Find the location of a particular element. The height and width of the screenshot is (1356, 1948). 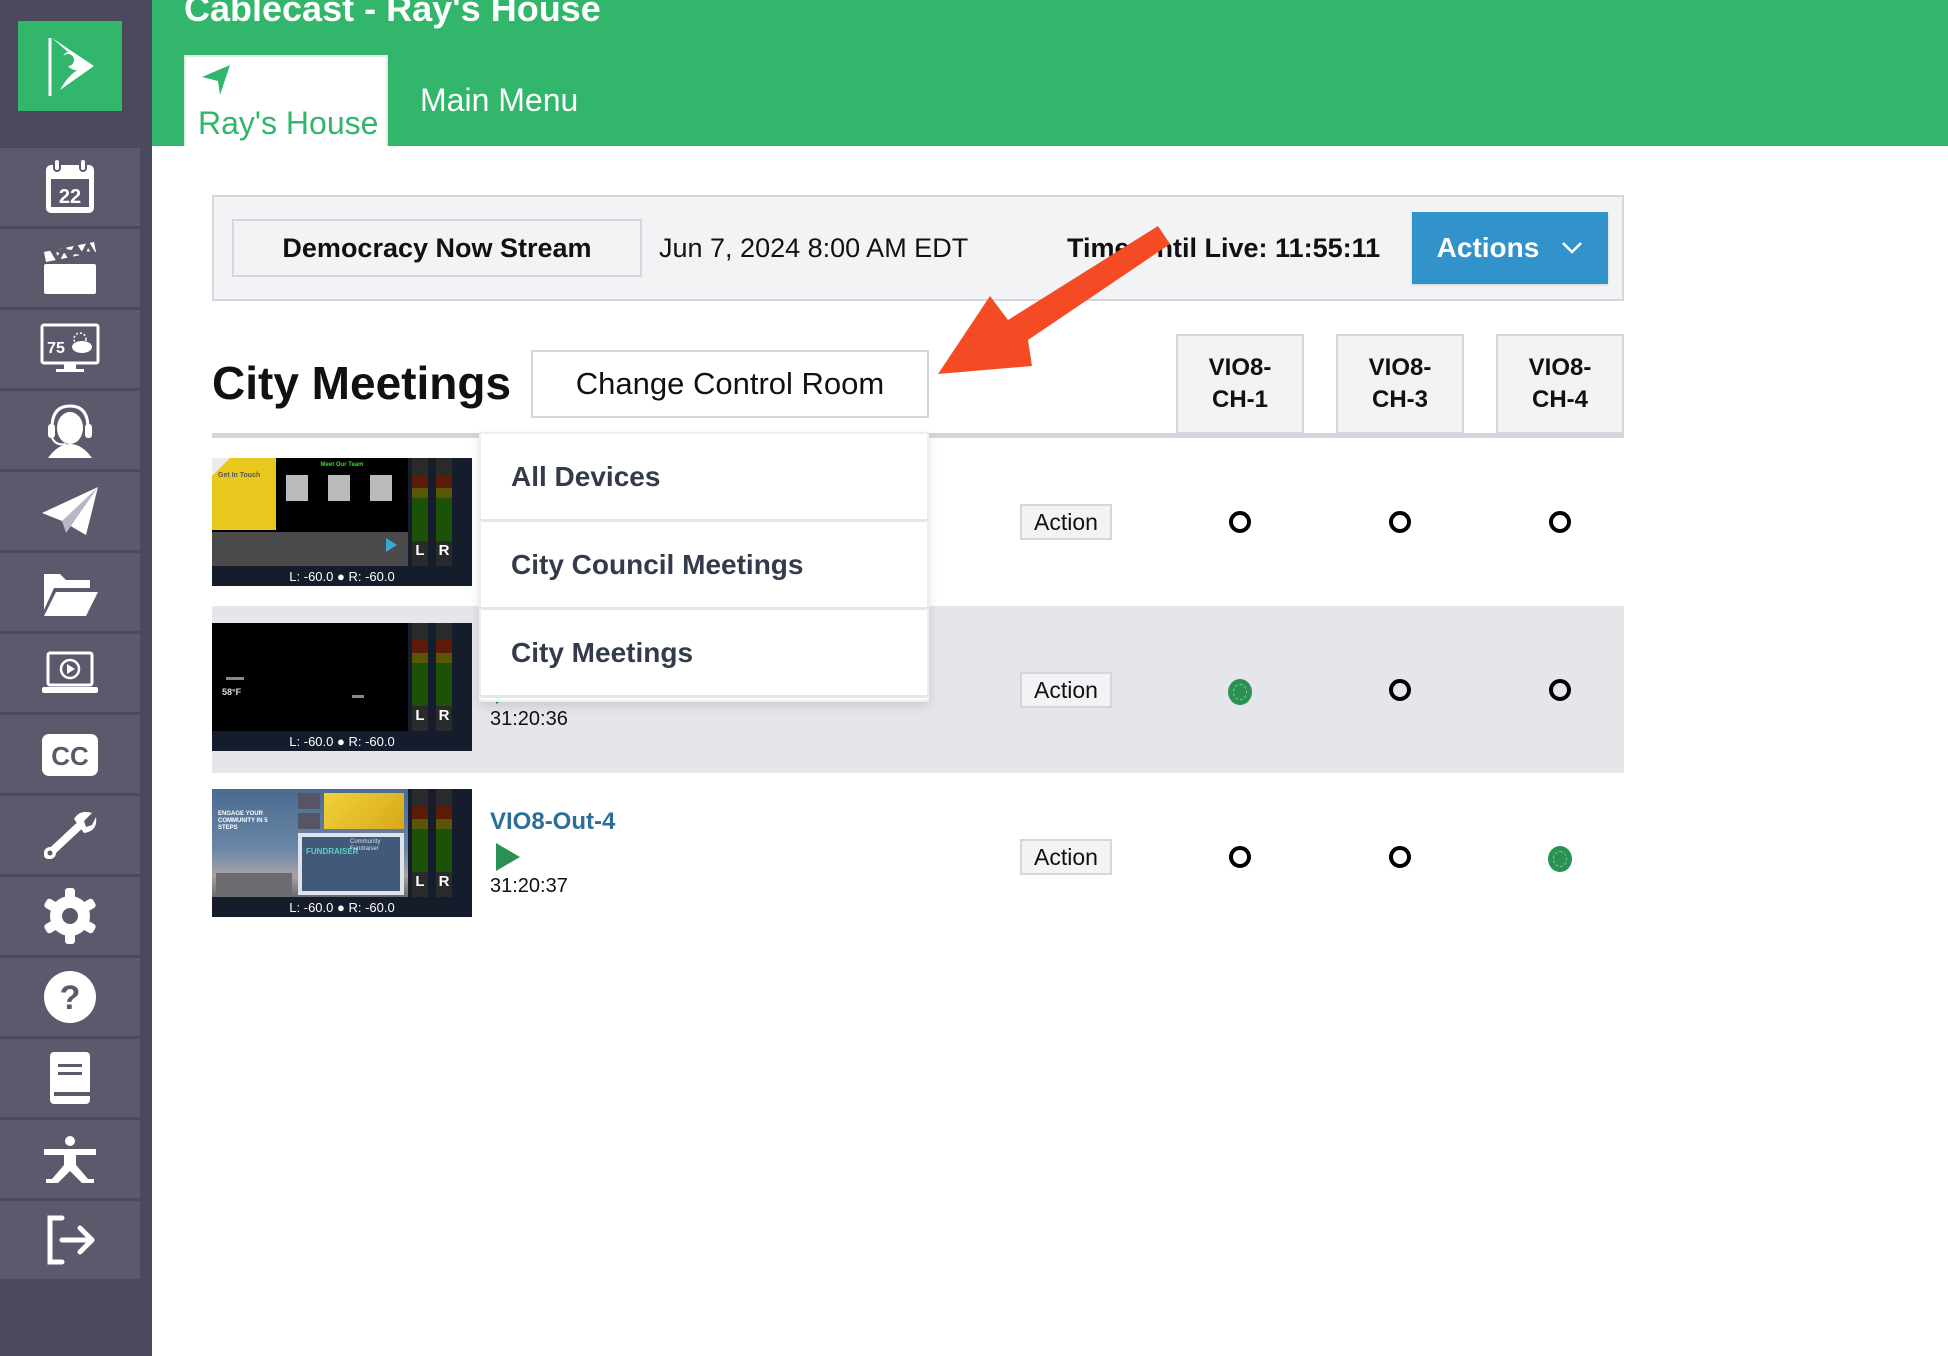

yoga-pose-icon is located at coordinates (70, 1159).